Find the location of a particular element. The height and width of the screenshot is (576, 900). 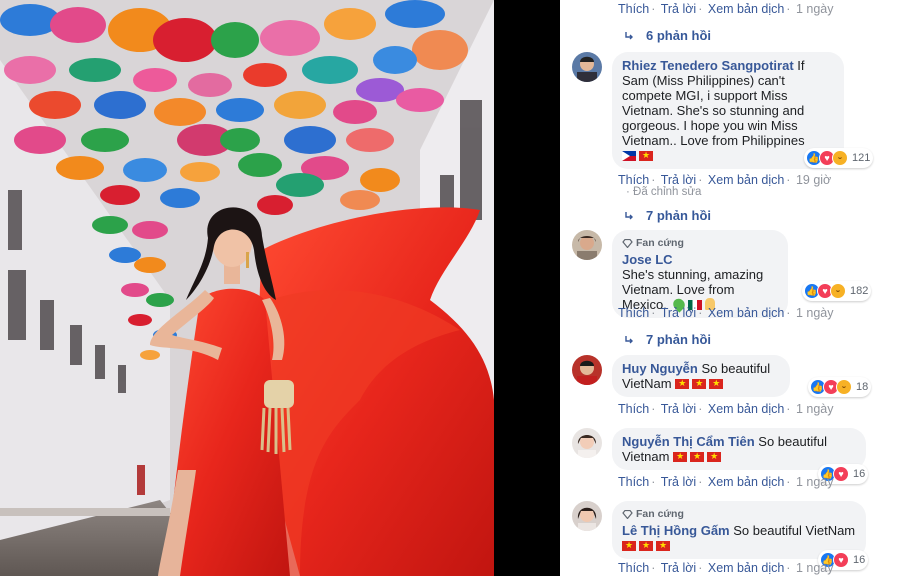

view-replies-2: 7 phản hồi is located at coordinates (667, 215).